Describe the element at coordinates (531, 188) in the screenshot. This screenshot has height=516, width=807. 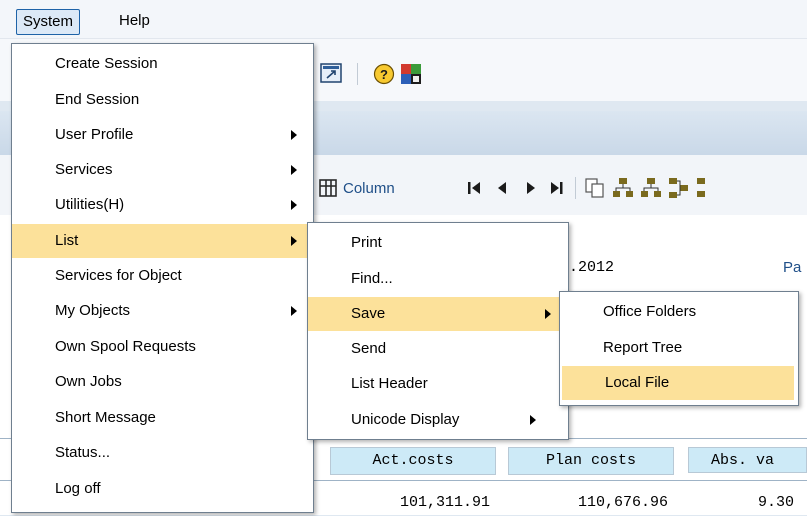
I see `next-page-icon` at that location.